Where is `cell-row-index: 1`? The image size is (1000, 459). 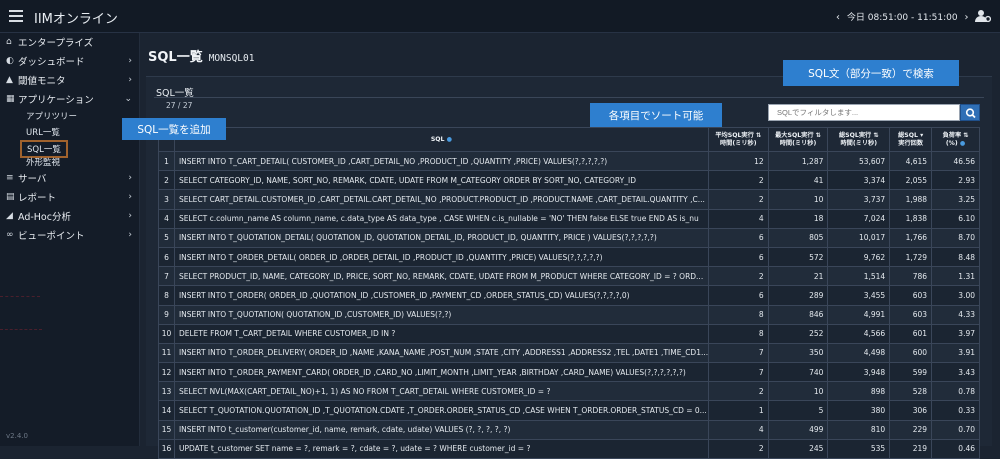
cell-row-index: 1 is located at coordinates (166, 161).